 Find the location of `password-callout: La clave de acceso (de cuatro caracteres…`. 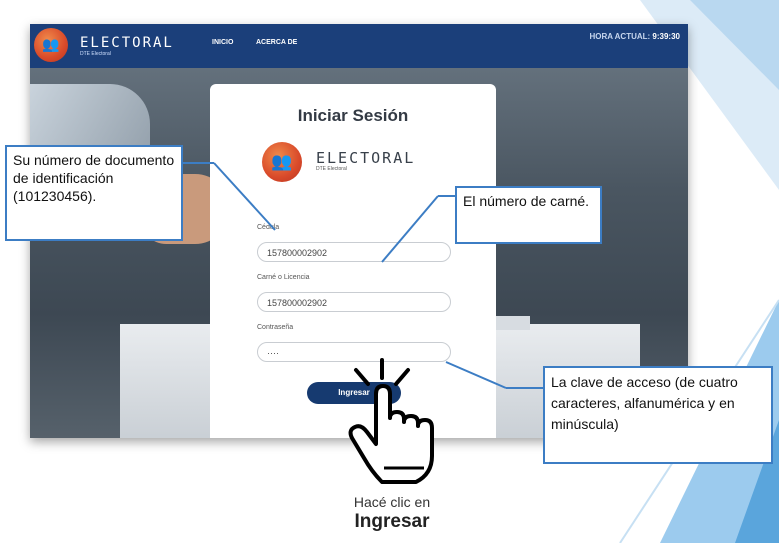

password-callout: La clave de acceso (de cuatro caracteres… is located at coordinates (658, 415).